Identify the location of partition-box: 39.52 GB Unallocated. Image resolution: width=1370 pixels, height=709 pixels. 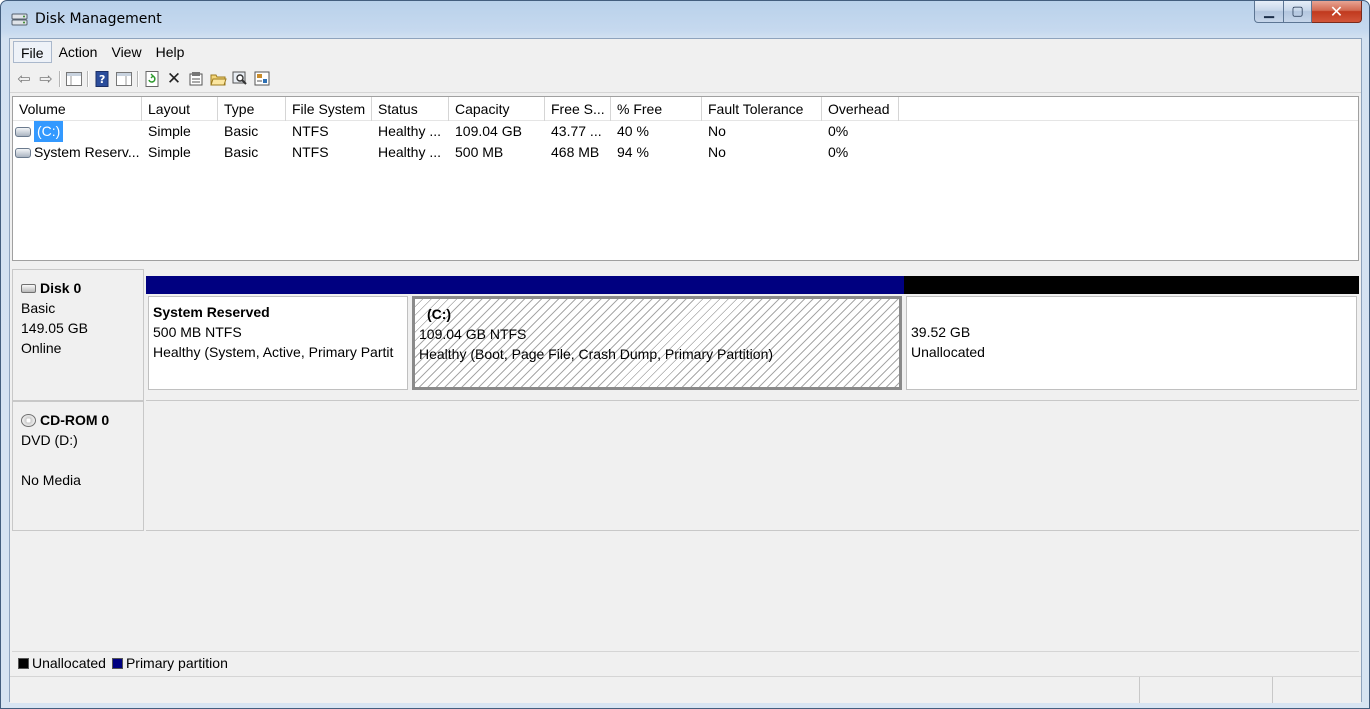
(1131, 343).